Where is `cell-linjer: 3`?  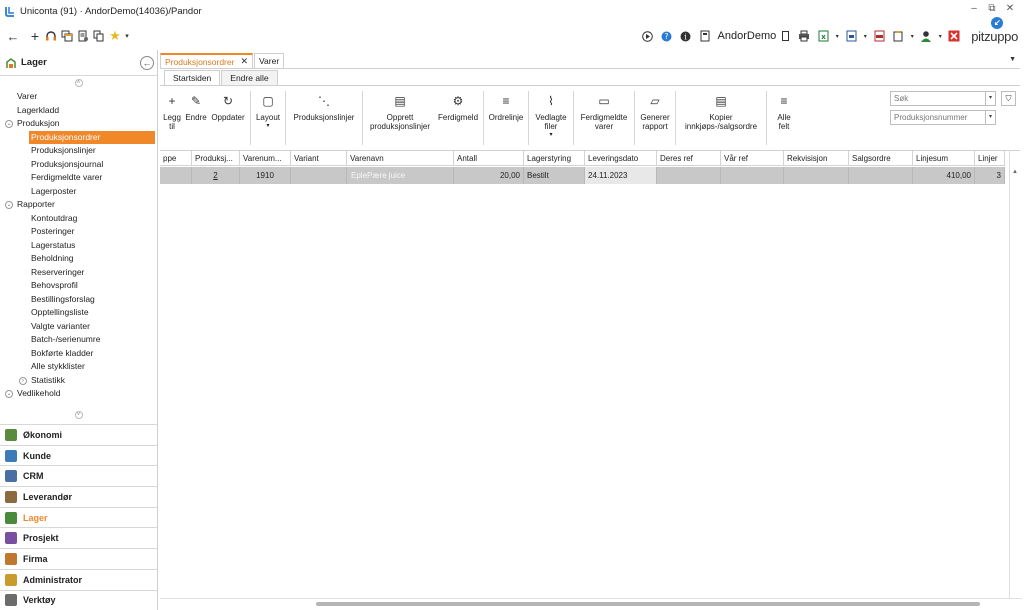
cell-linjer: 3 is located at coordinates (990, 175).